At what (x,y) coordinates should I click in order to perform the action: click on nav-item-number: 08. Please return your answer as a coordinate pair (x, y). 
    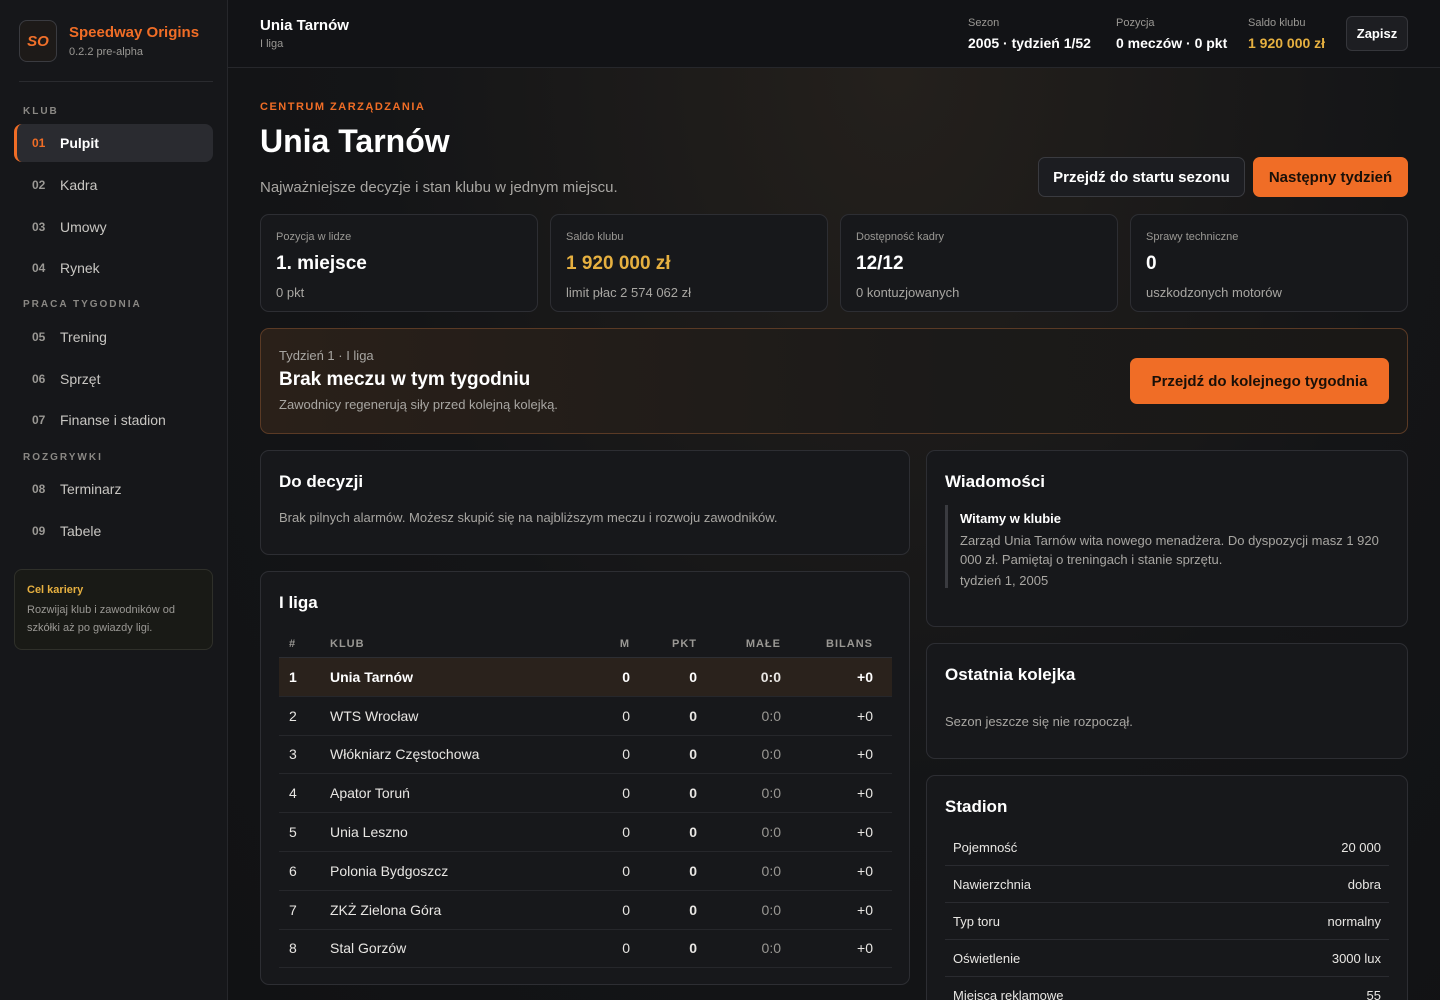
    Looking at the image, I should click on (39, 489).